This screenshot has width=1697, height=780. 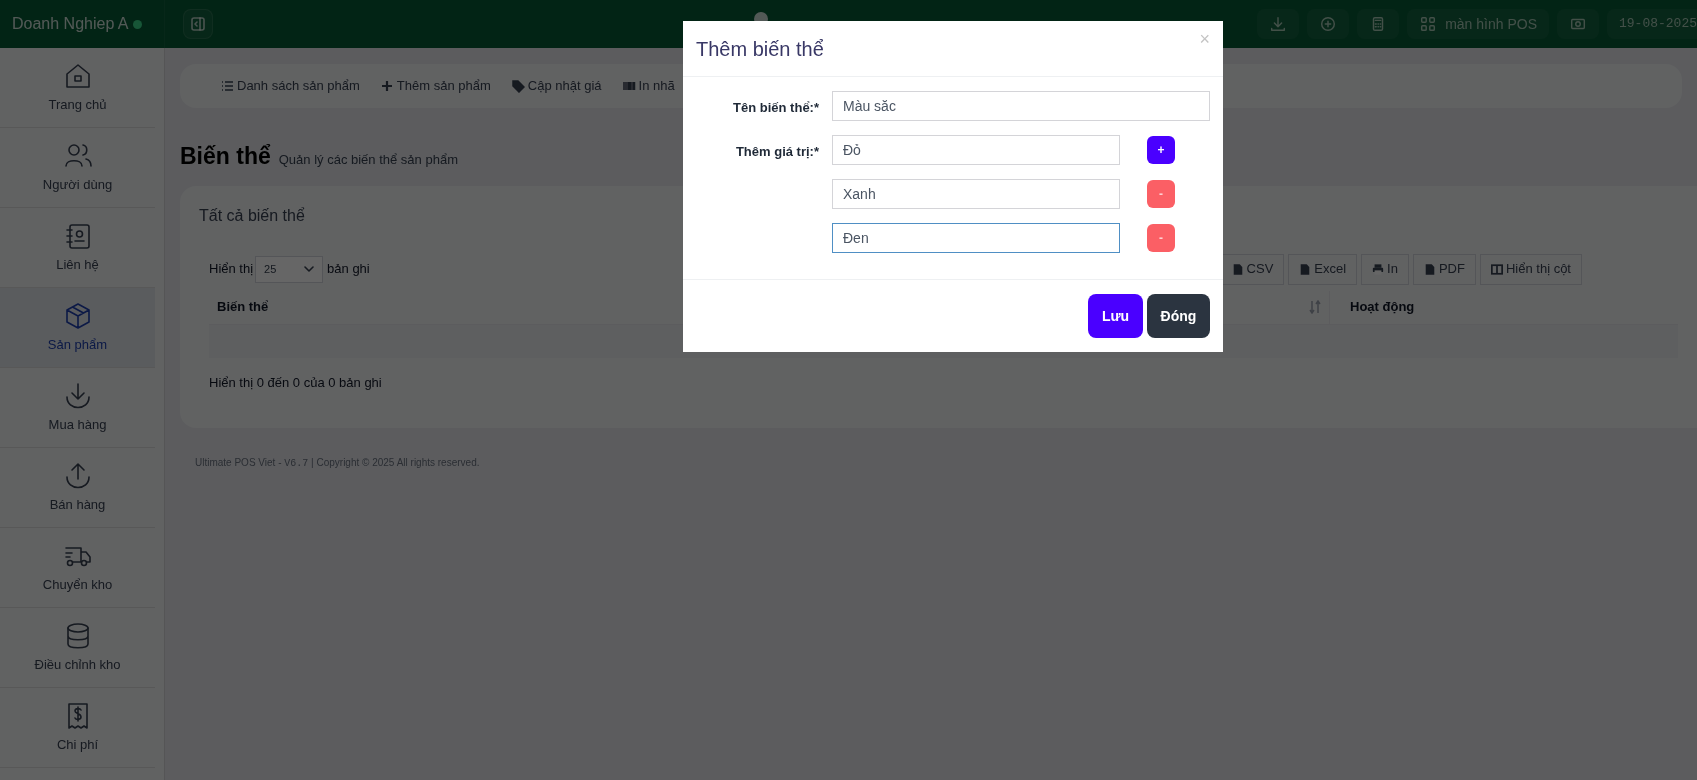 What do you see at coordinates (556, 86) in the screenshot?
I see `subnav-link: Cập nhật giá` at bounding box center [556, 86].